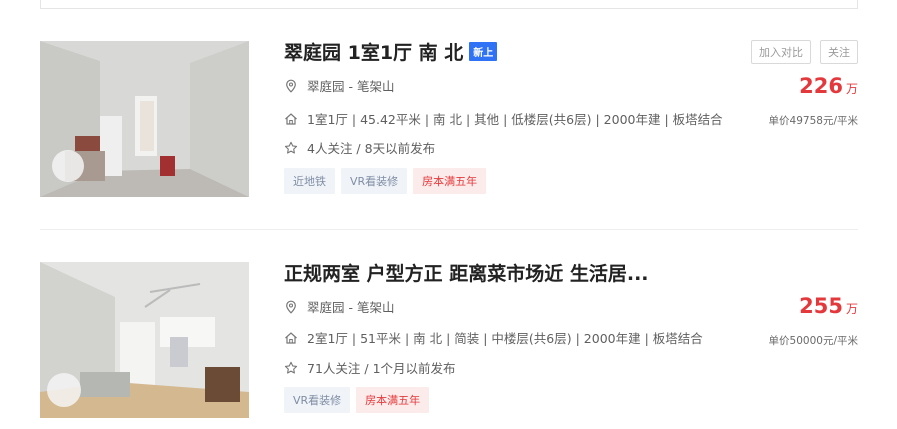 The height and width of the screenshot is (429, 897). Describe the element at coordinates (371, 148) in the screenshot. I see `follow-info-text: 4人关注 / 8天以前发布` at that location.